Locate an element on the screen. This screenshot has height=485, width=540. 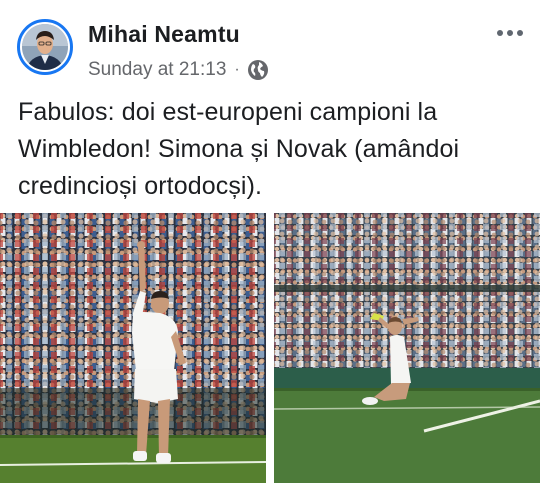
author-name: Mihai Neamtu is located at coordinates (164, 34).